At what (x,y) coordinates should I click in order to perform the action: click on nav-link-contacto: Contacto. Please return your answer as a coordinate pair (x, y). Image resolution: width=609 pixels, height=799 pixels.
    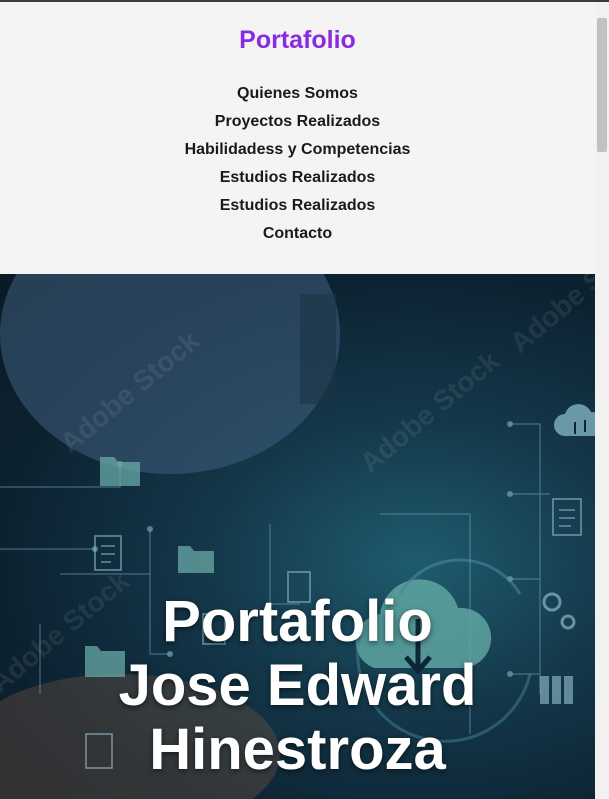
    Looking at the image, I should click on (297, 234).